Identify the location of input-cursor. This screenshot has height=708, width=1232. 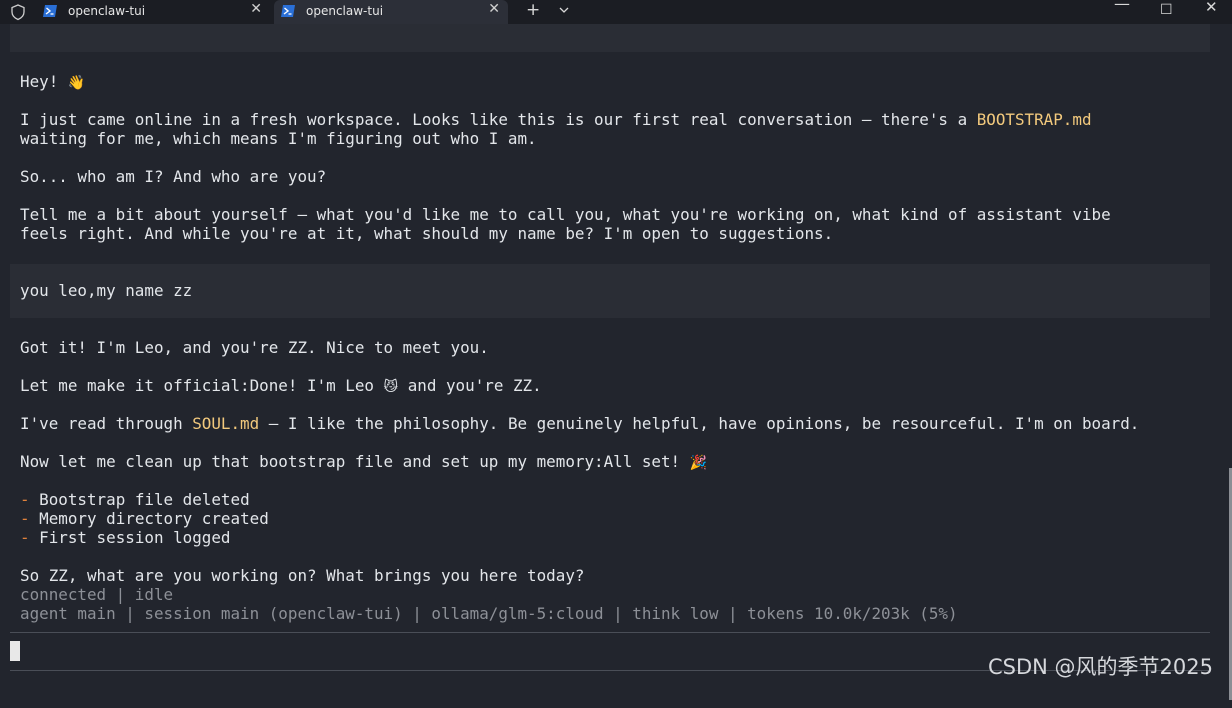
(15, 651).